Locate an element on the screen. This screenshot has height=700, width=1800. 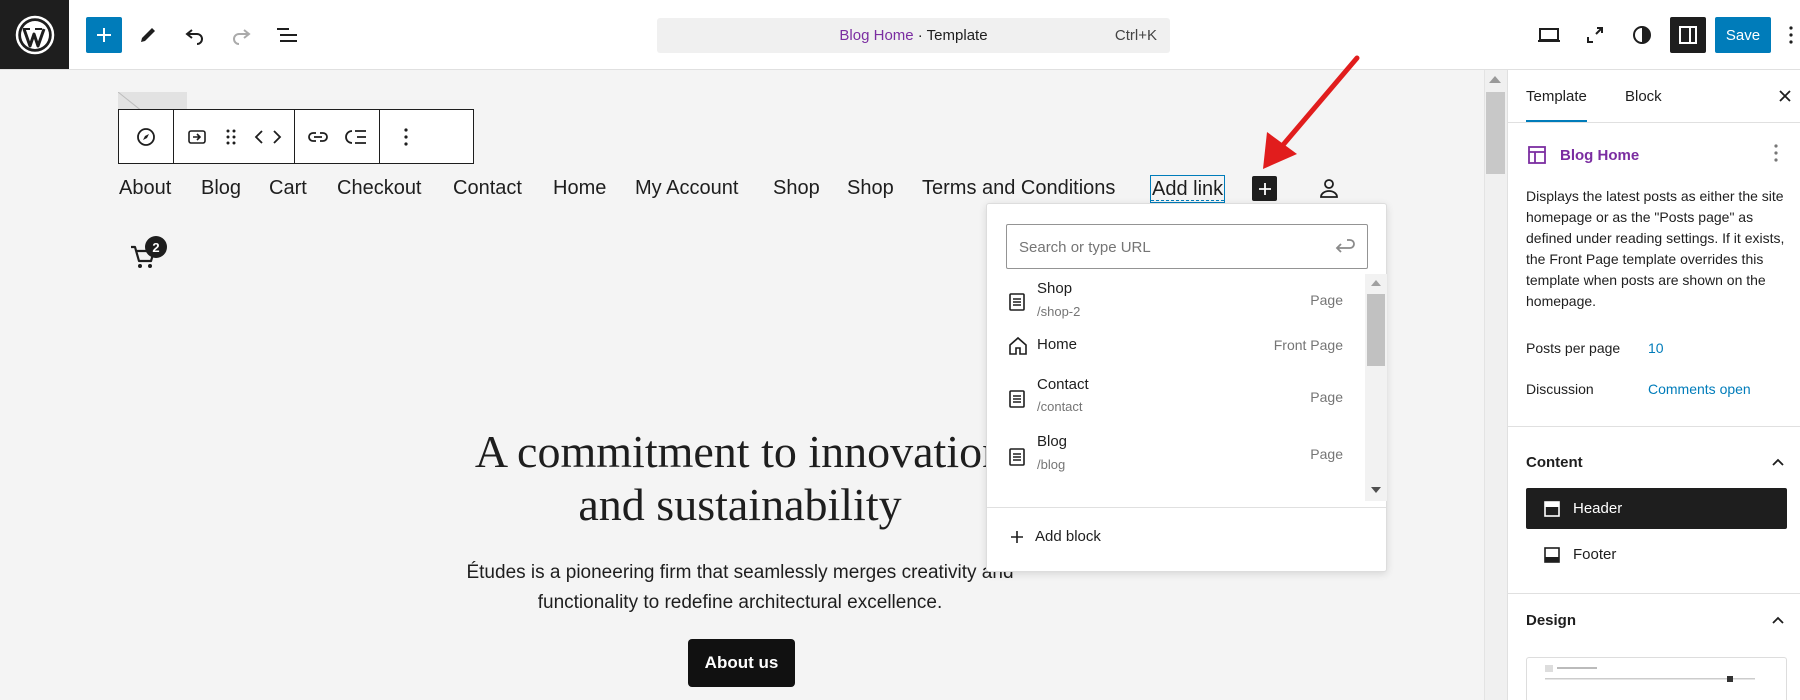
nav-item-my-account: My Account is located at coordinates (686, 188).